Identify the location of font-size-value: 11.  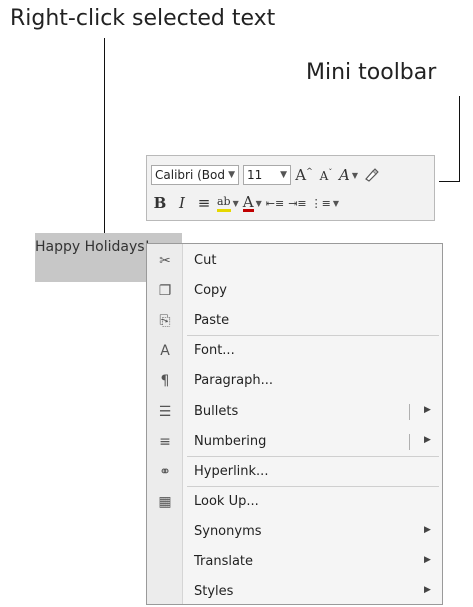
(255, 175).